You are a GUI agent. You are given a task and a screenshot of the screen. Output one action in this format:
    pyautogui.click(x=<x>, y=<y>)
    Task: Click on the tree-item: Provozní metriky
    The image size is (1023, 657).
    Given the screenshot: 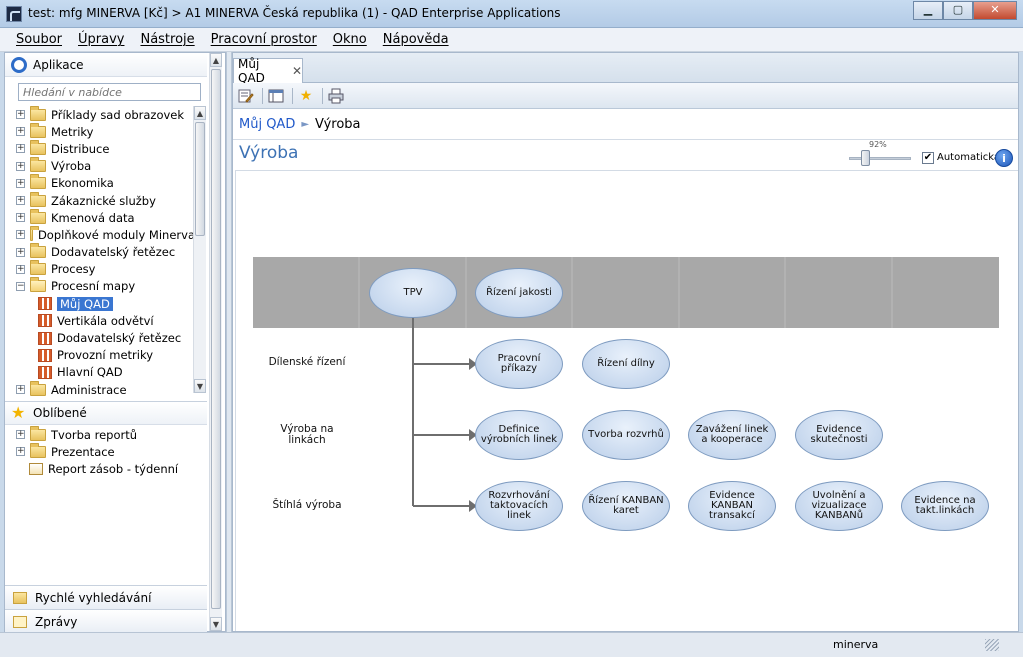 What is the action you would take?
    pyautogui.click(x=100, y=355)
    